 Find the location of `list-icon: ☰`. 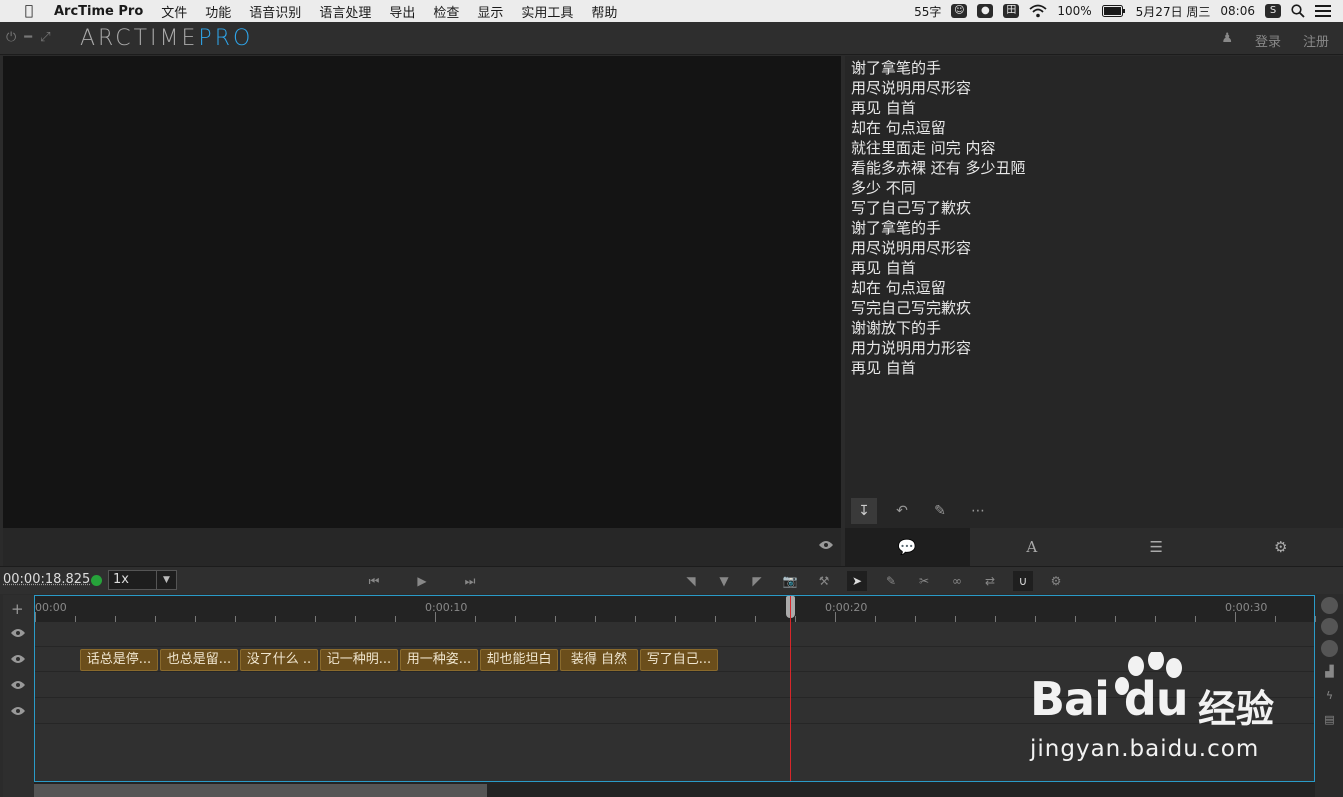

list-icon: ☰ is located at coordinates (1156, 547).